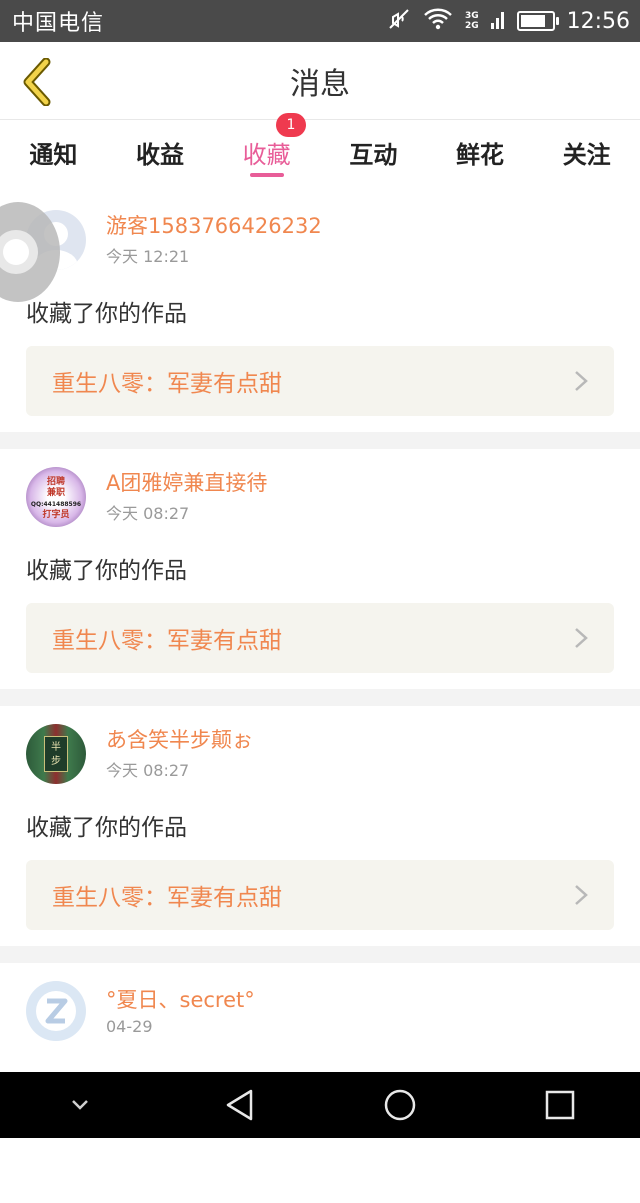  I want to click on user-name: あ含笑半步颠ぉ, so click(179, 740).